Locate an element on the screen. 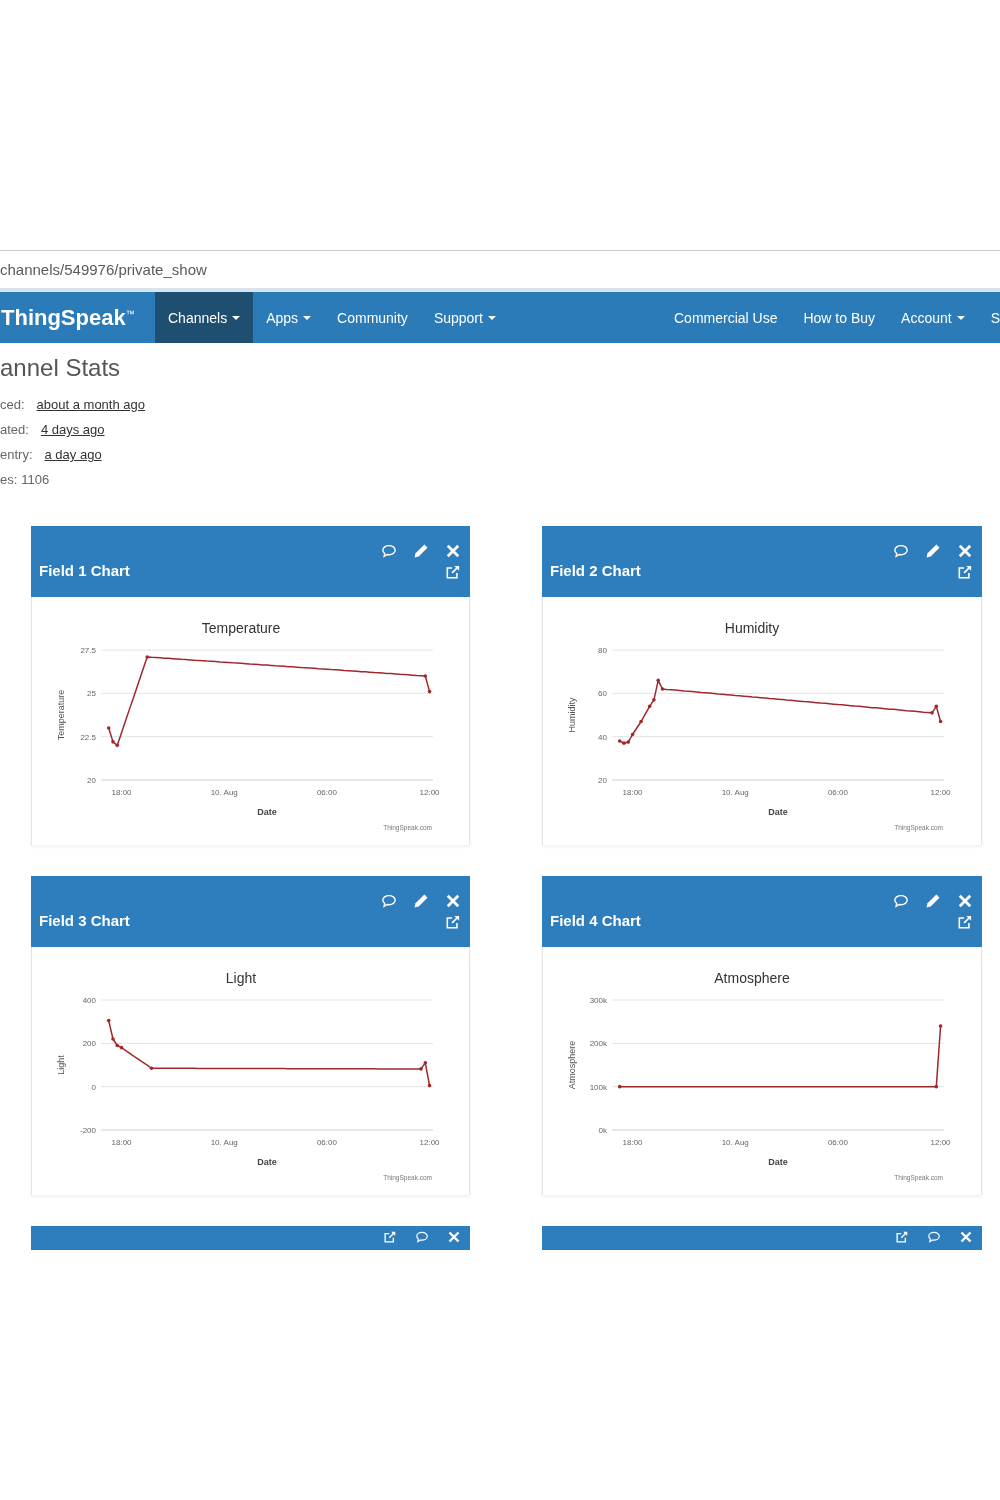 The image size is (1000, 1500). chart-title: Temperature is located at coordinates (241, 628).